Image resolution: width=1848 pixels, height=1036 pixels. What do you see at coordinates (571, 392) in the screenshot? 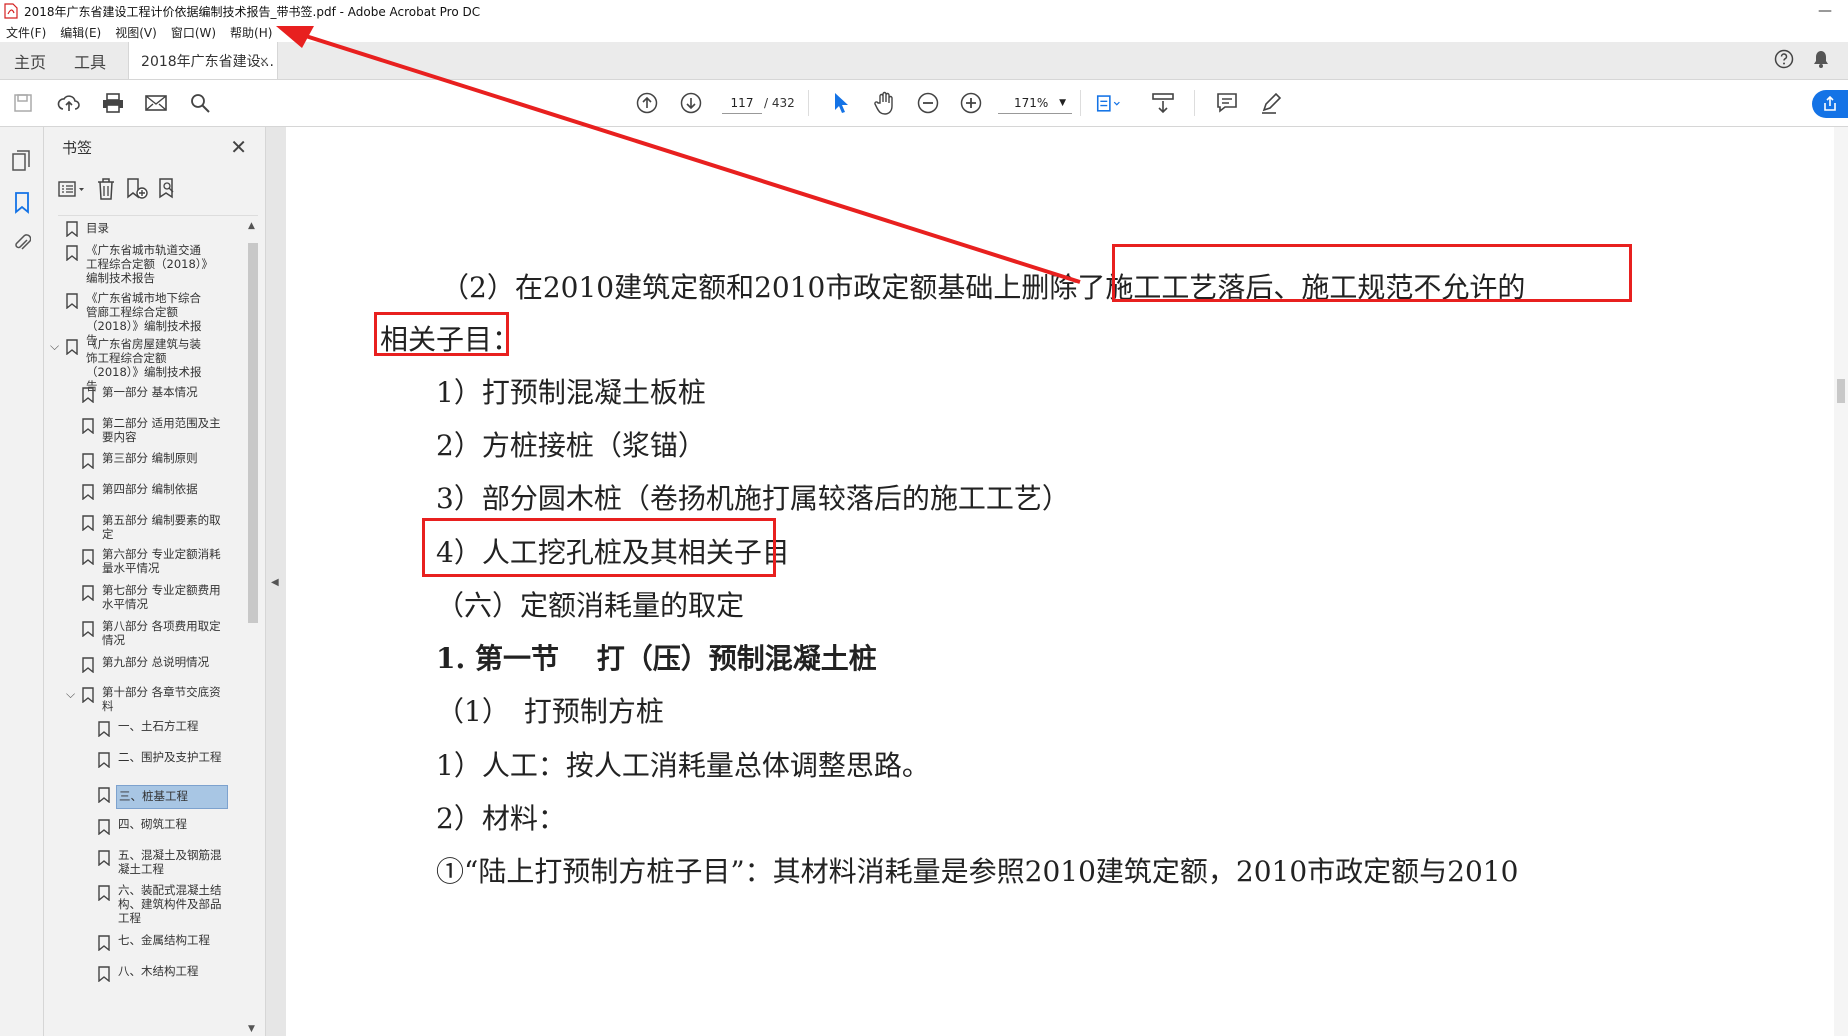
I see `doc-line: 1）打预制混凝土板桩` at bounding box center [571, 392].